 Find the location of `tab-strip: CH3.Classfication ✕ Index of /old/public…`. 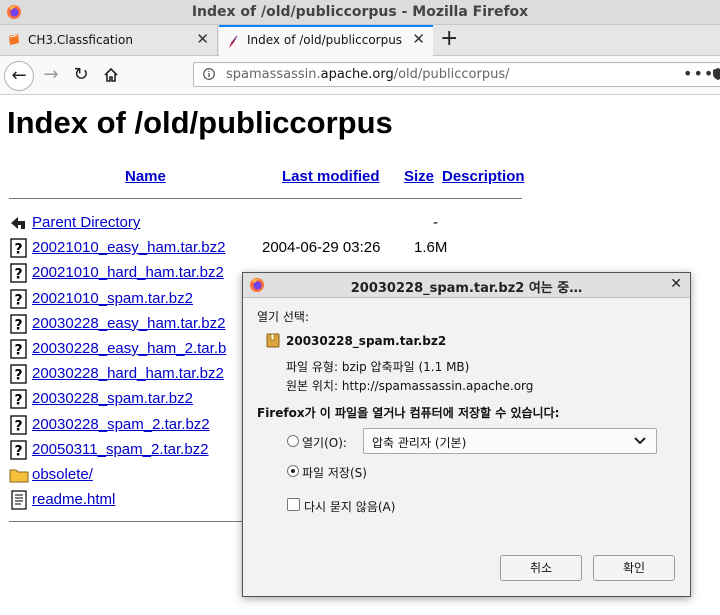

tab-strip: CH3.Classfication ✕ Index of /old/public… is located at coordinates (360, 40).